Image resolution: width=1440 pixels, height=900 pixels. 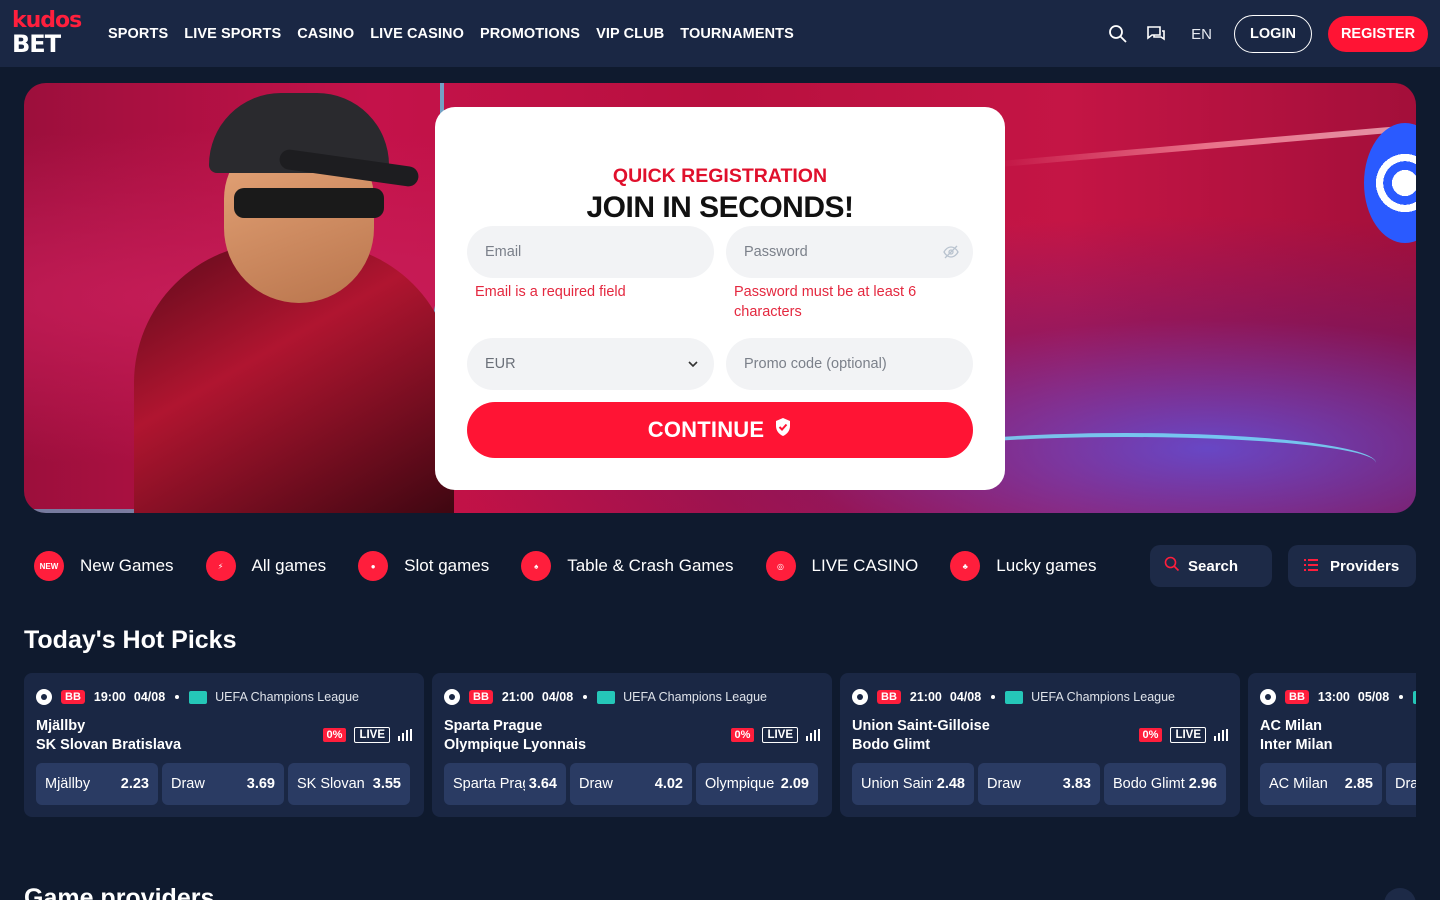 I want to click on game-providers-title: Game providers, so click(x=119, y=892).